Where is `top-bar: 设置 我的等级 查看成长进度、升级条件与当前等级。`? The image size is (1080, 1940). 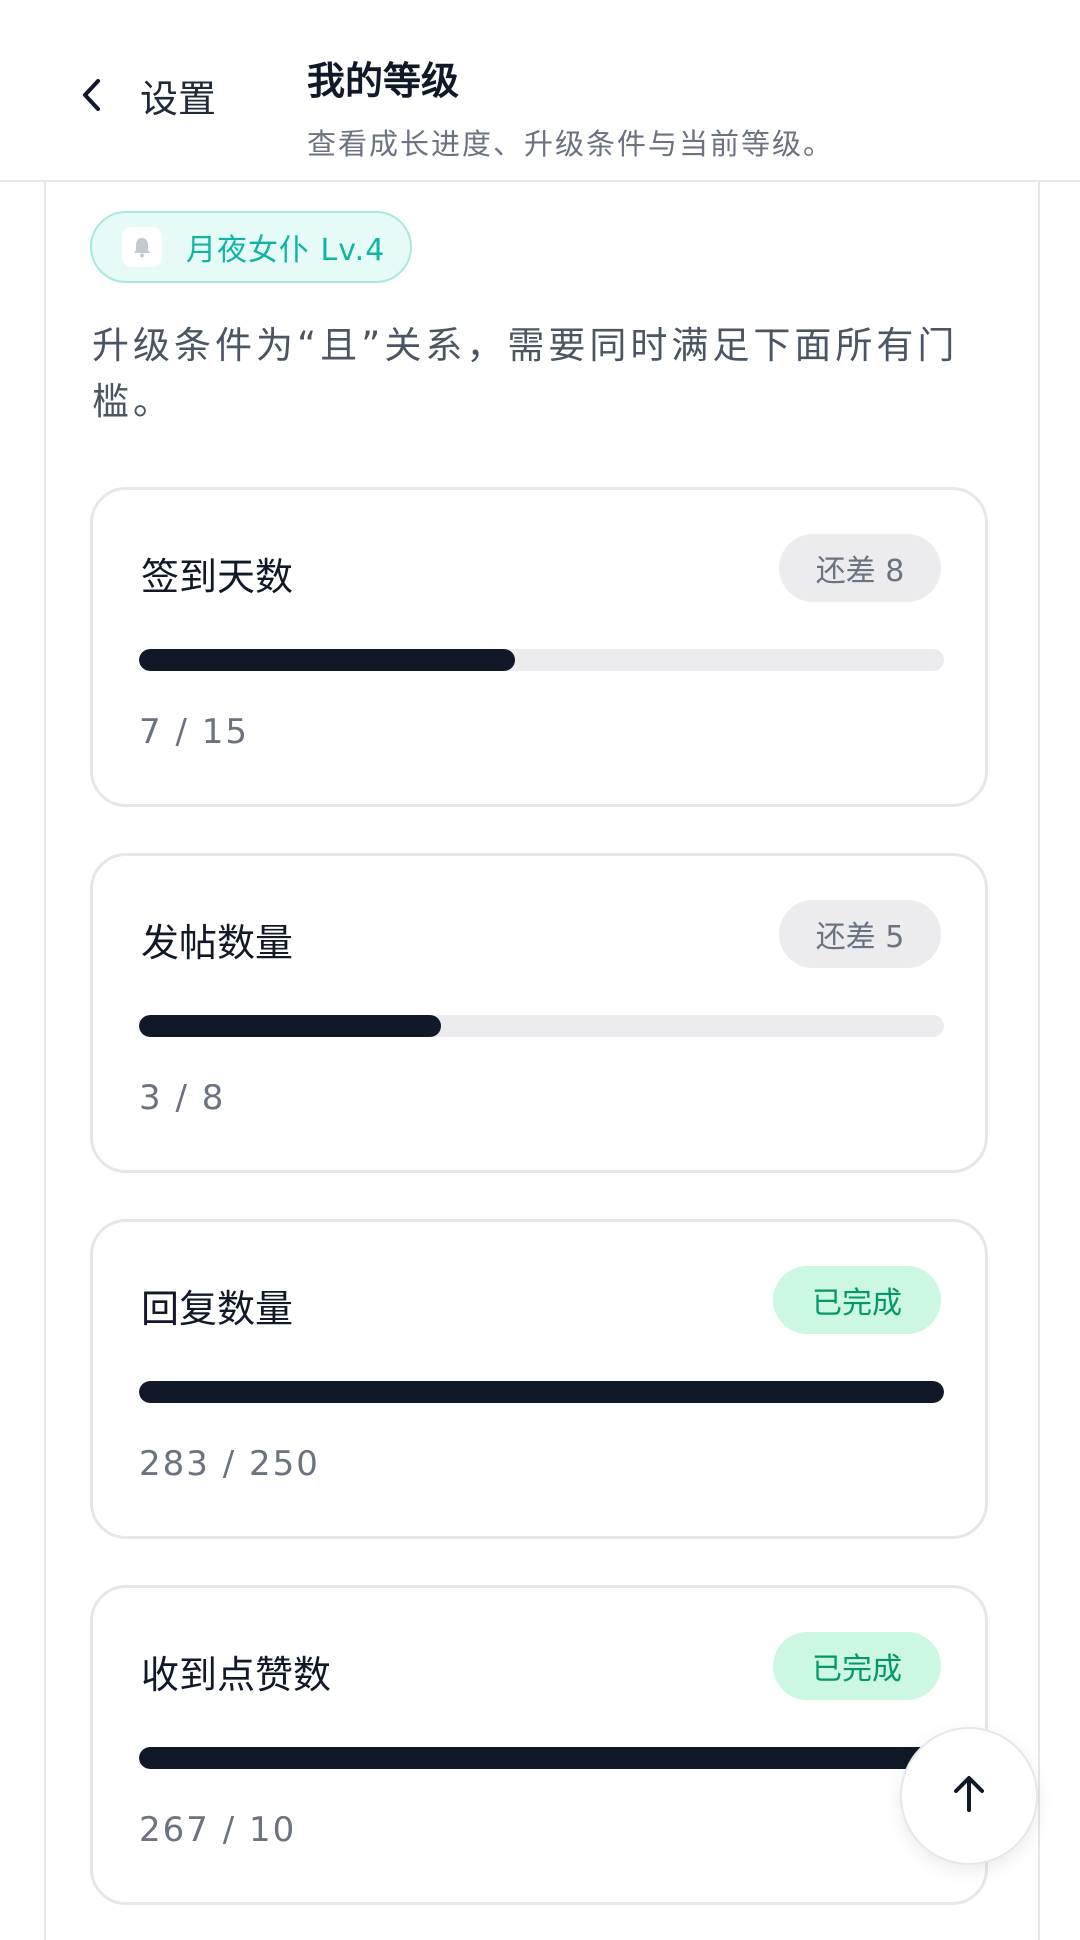
top-bar: 设置 我的等级 查看成长进度、升级条件与当前等级。 is located at coordinates (540, 91).